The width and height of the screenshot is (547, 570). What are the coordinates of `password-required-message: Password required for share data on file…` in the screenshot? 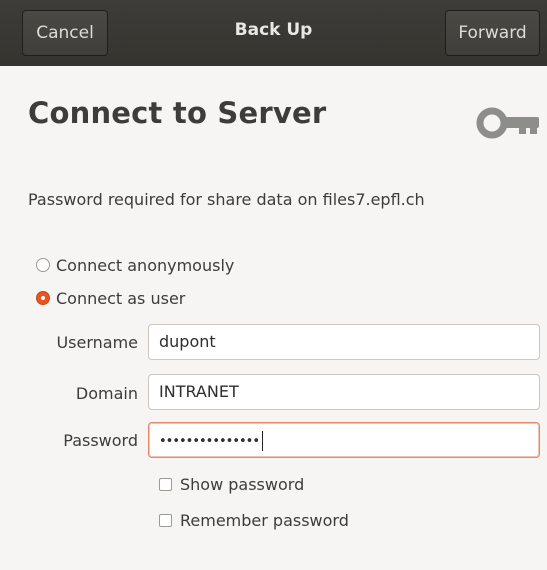 It's located at (226, 199).